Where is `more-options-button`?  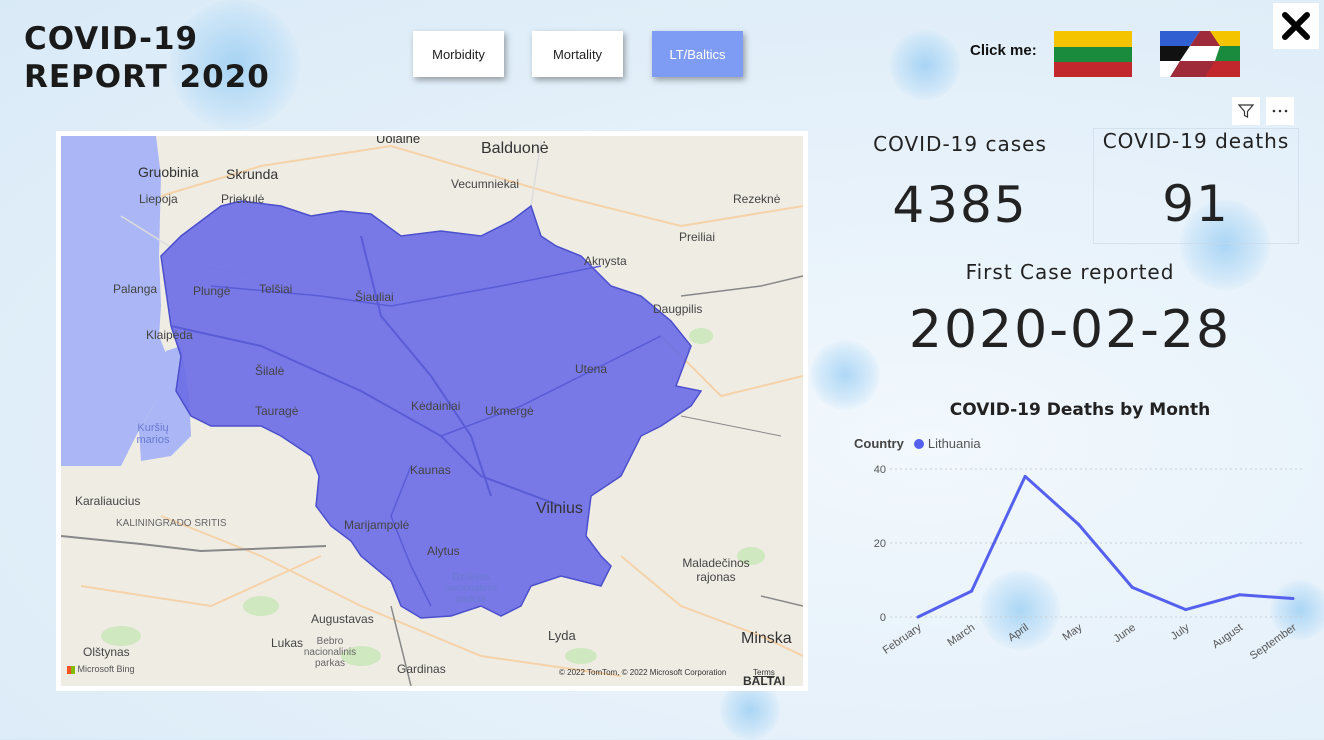
more-options-button is located at coordinates (1280, 111).